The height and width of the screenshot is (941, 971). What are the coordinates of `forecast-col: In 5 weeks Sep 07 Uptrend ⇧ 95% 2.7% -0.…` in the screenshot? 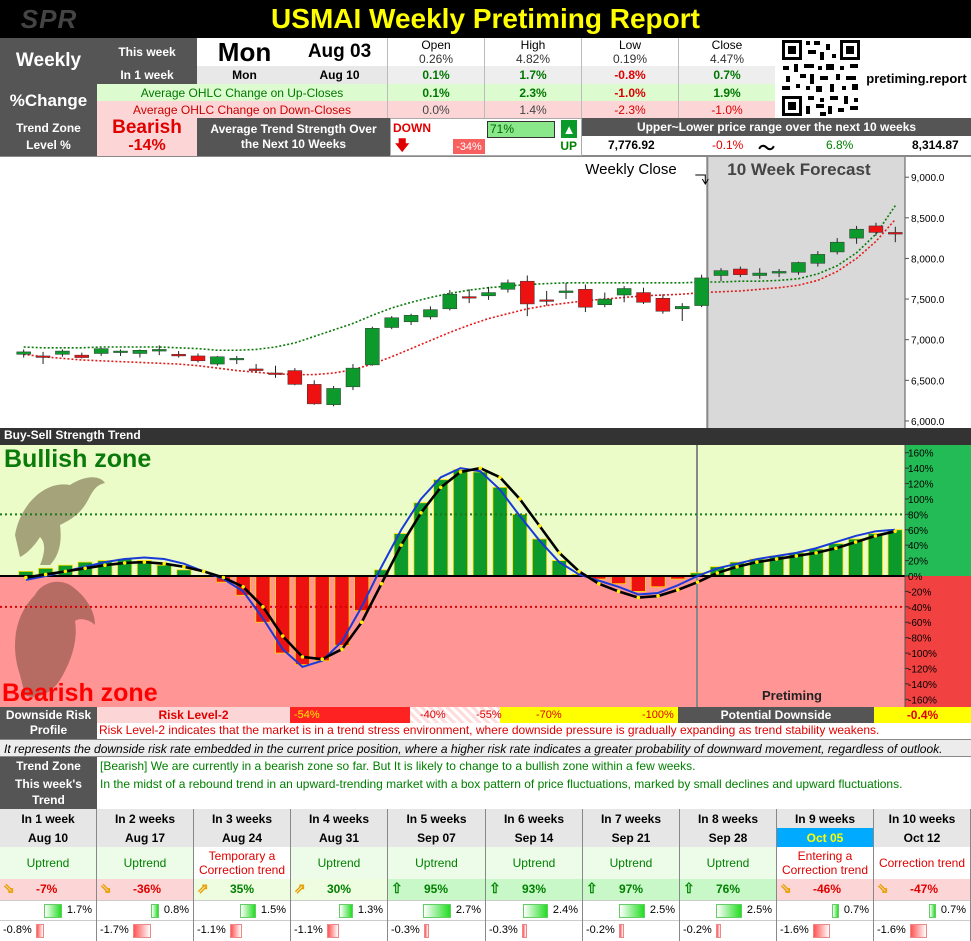 It's located at (437, 875).